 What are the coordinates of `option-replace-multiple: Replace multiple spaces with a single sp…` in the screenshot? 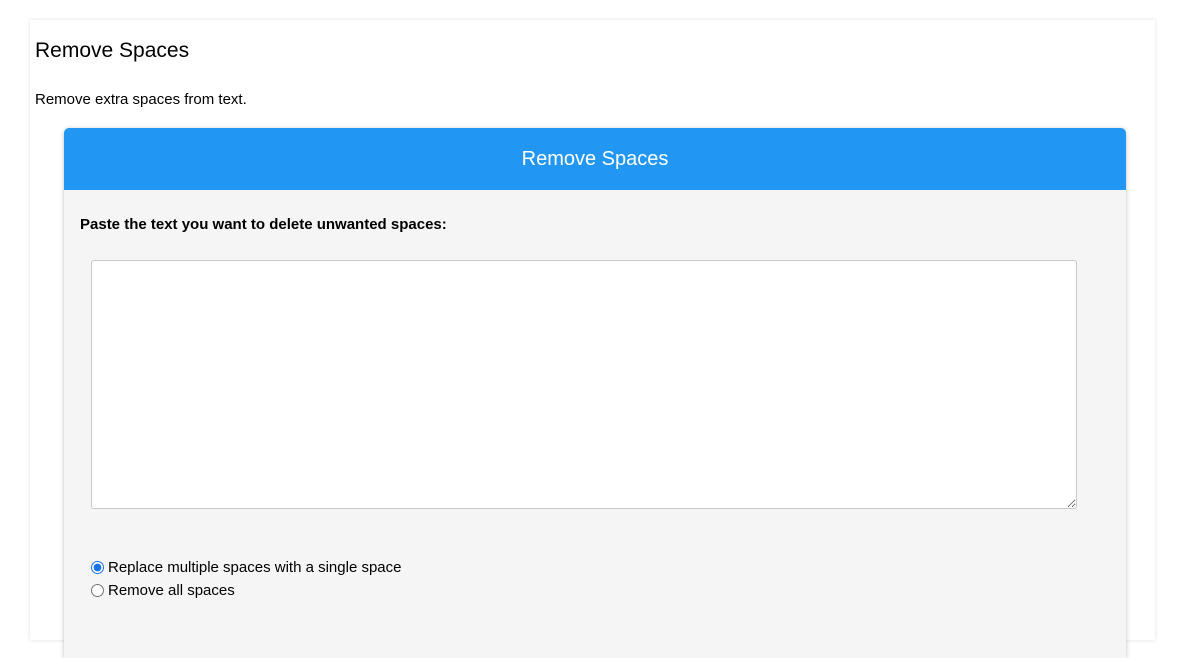 It's located at (246, 567).